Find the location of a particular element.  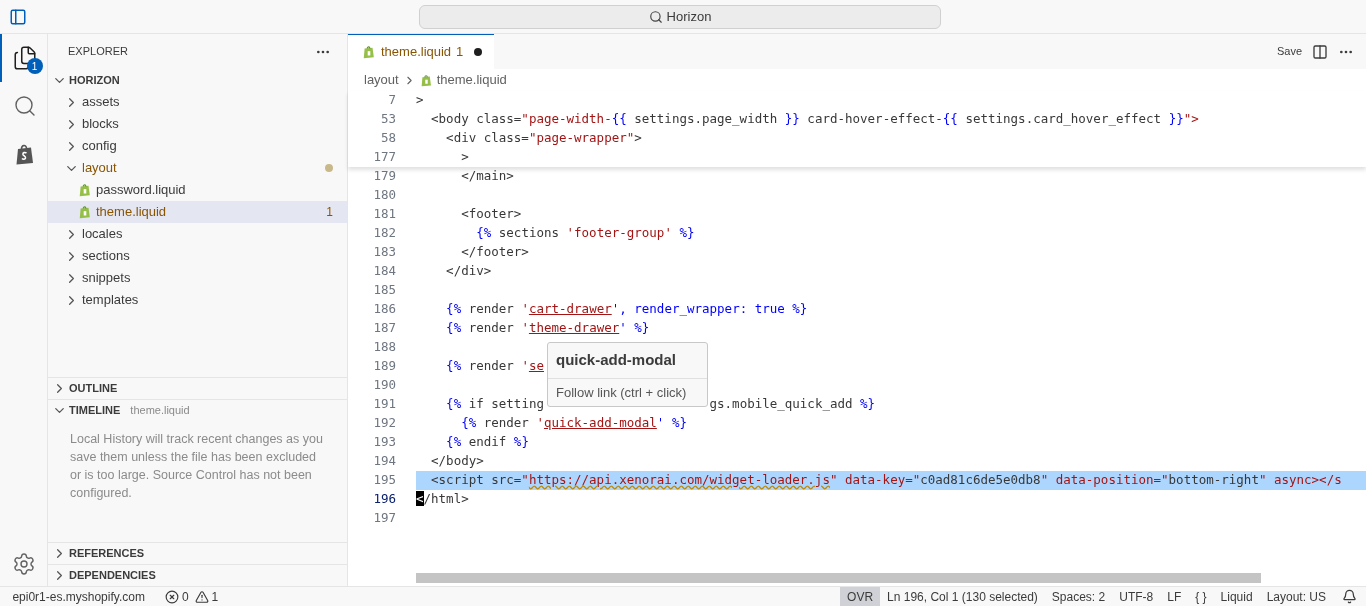

code-line: </body> is located at coordinates (457, 461).